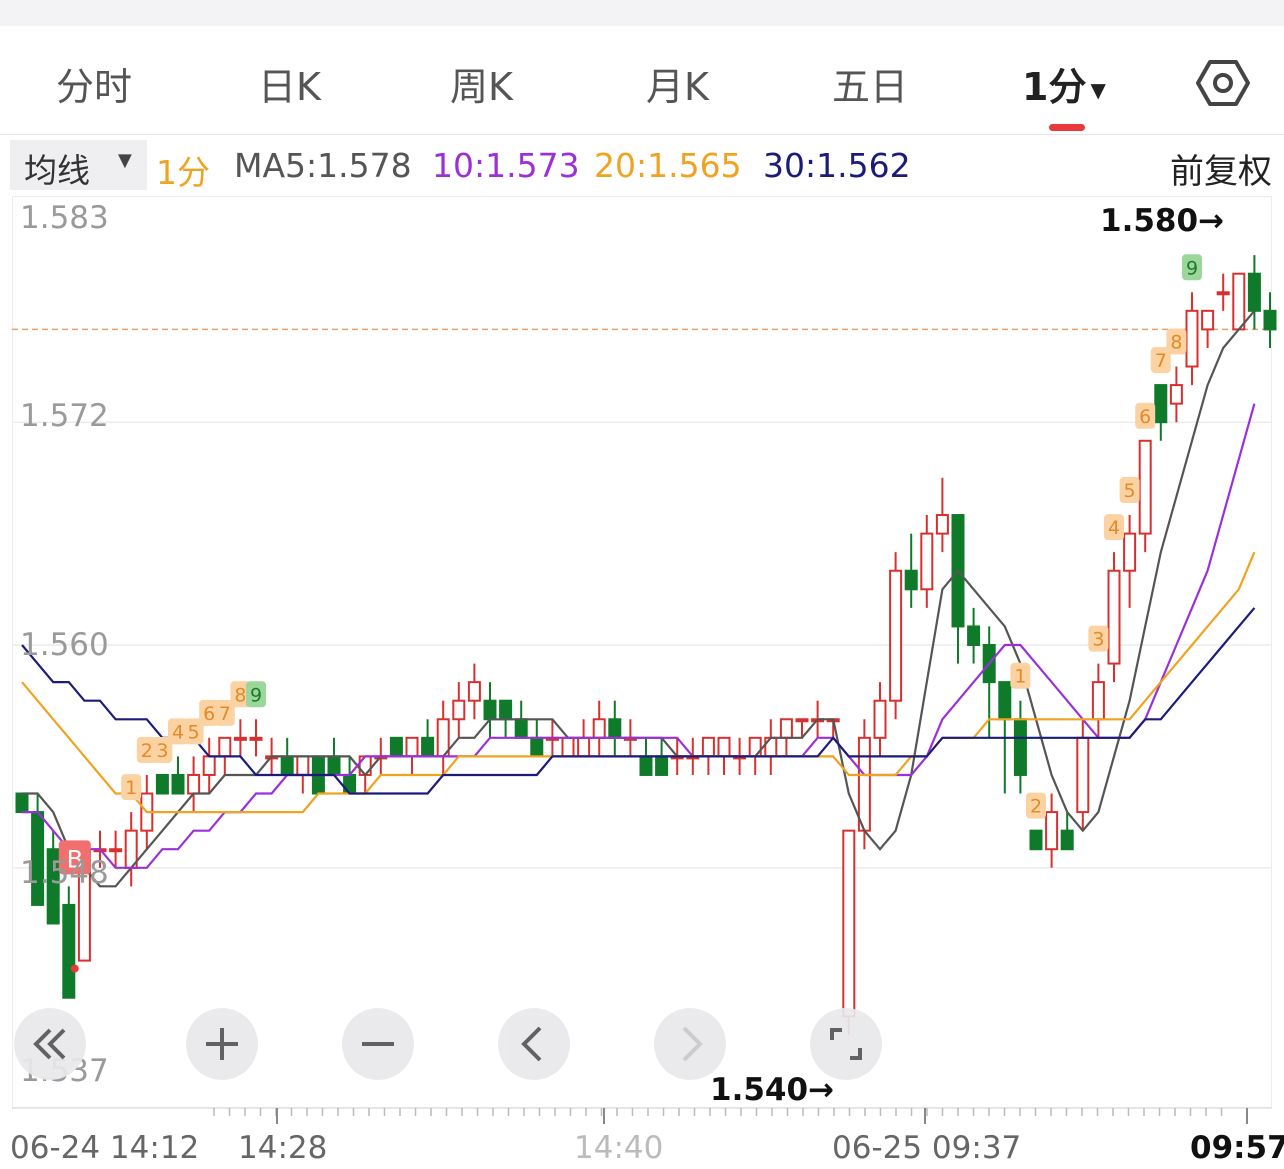 This screenshot has height=1169, width=1284. I want to click on high-price-marker: 1.580→, so click(1162, 221).